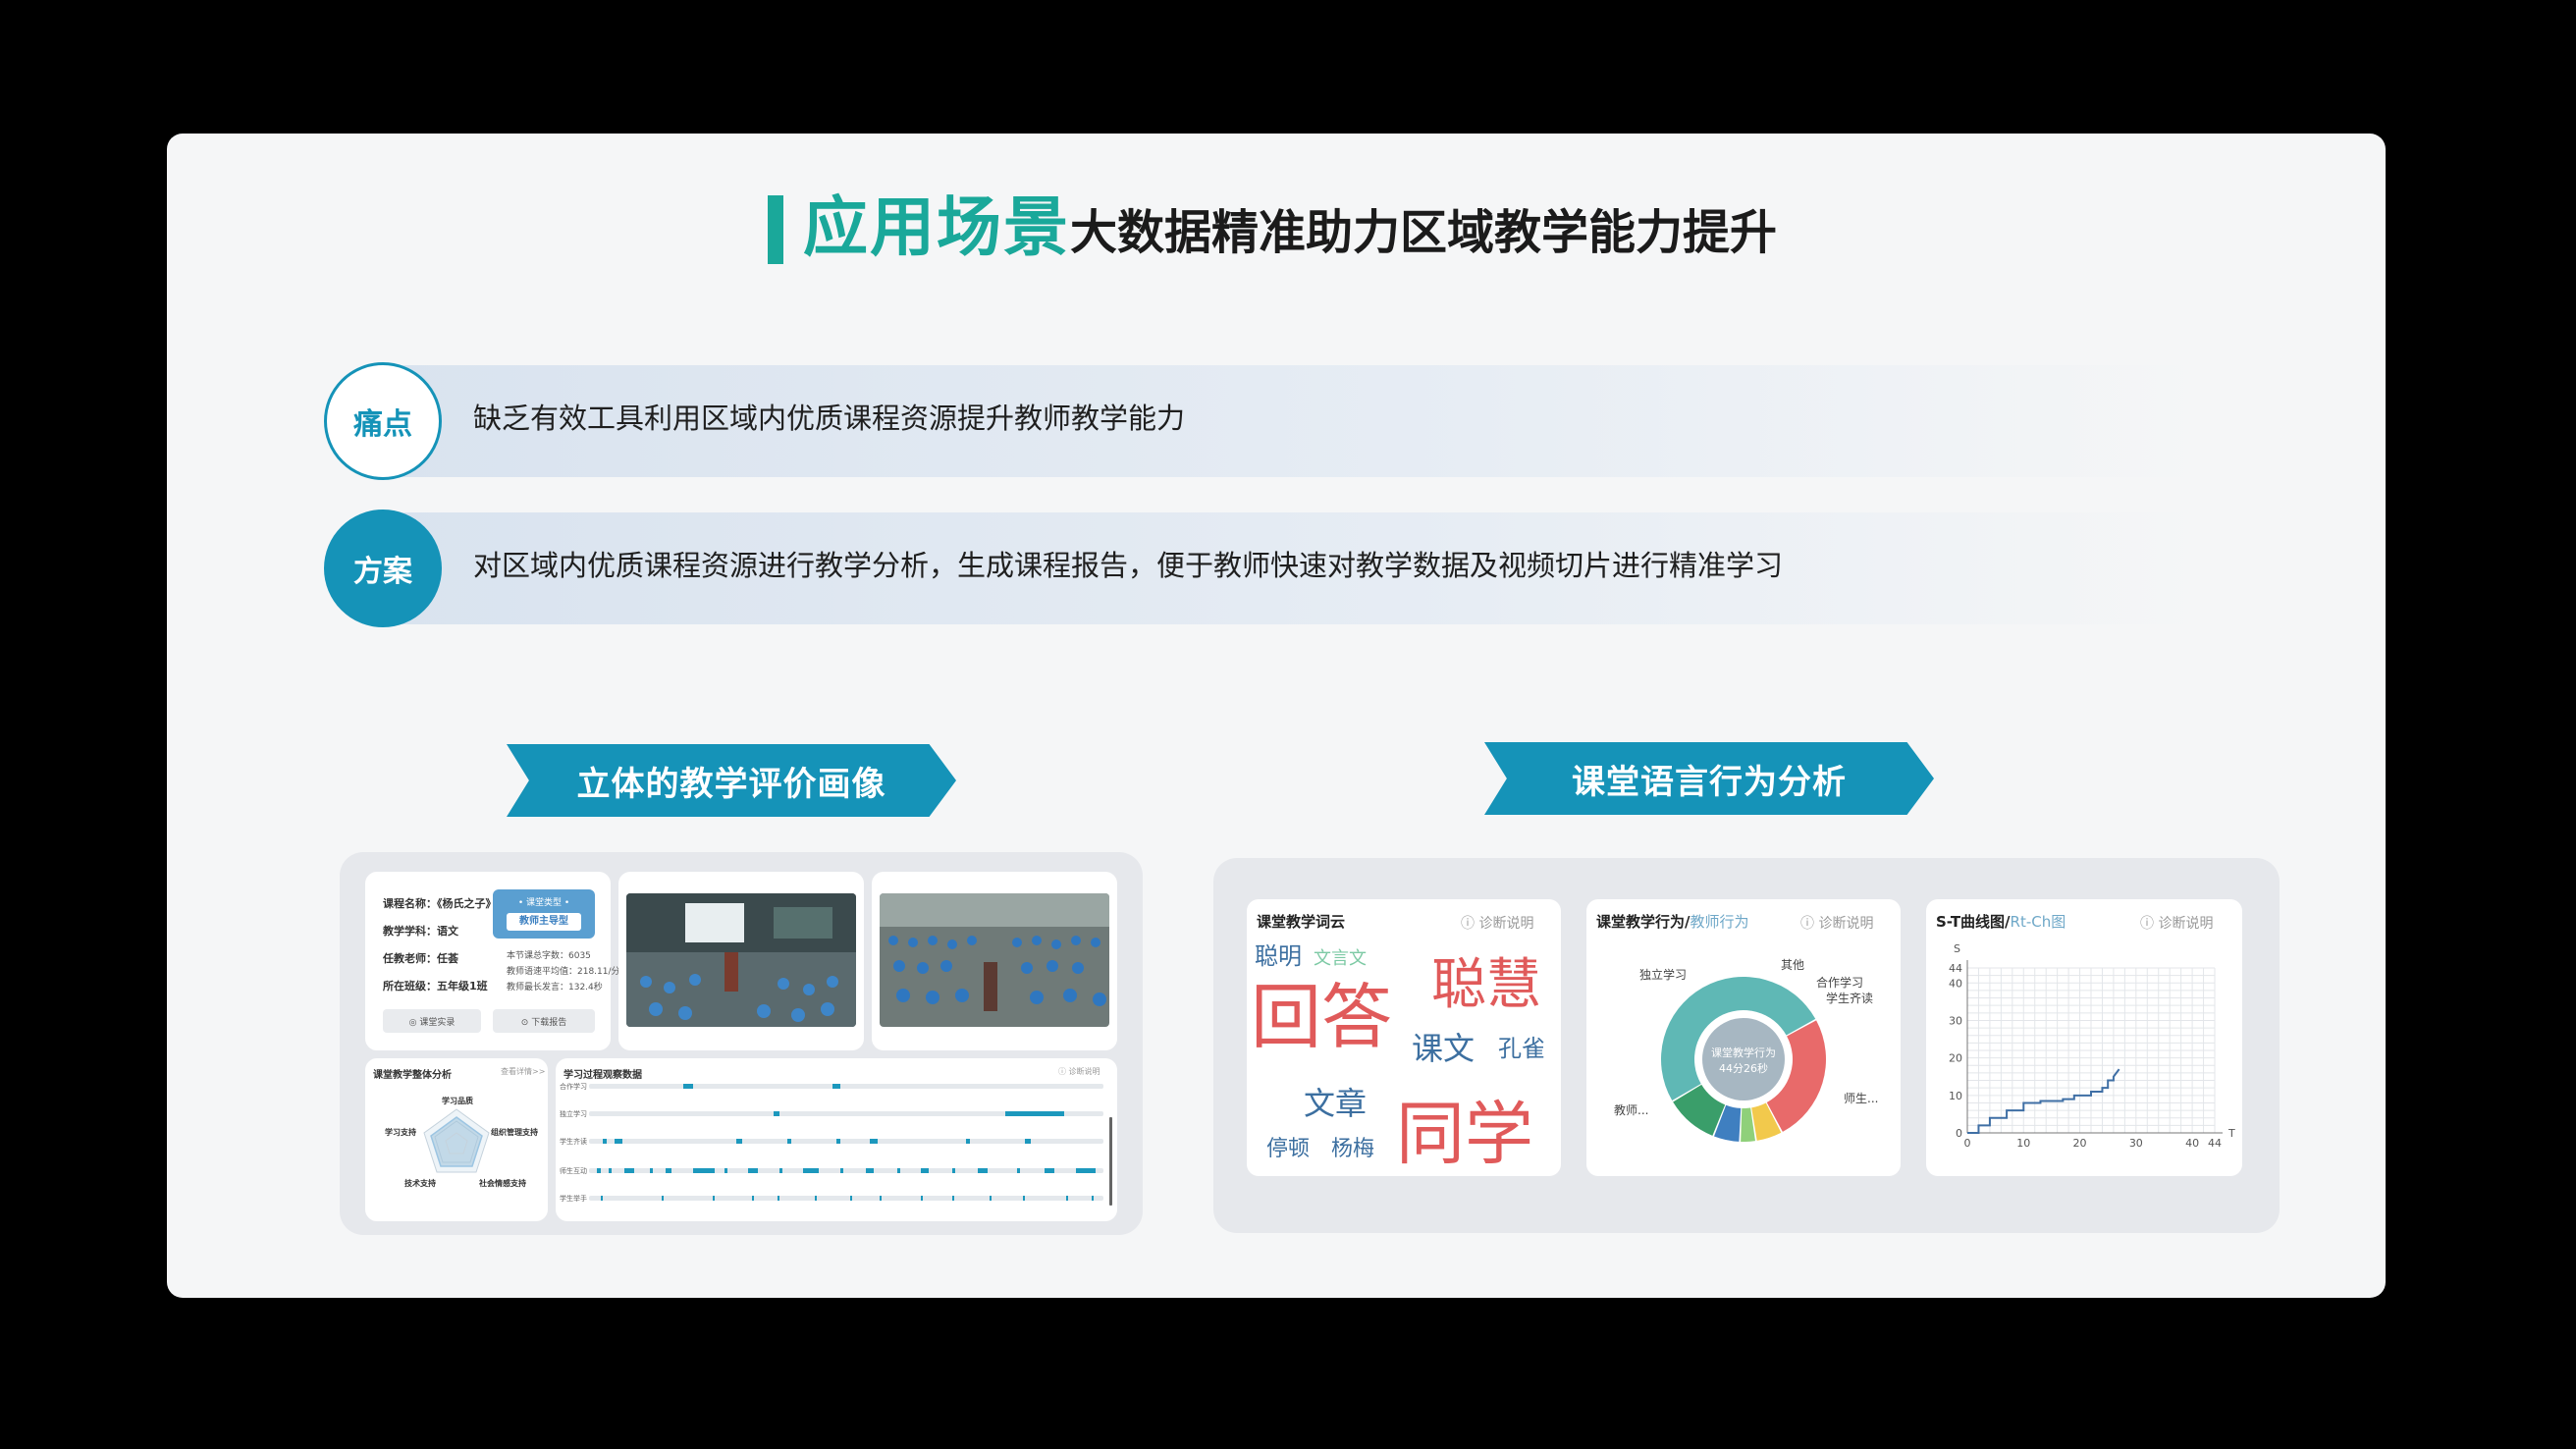 The image size is (2576, 1449). What do you see at coordinates (432, 1021) in the screenshot?
I see `classroom-record-button: ◎ 课堂实录` at bounding box center [432, 1021].